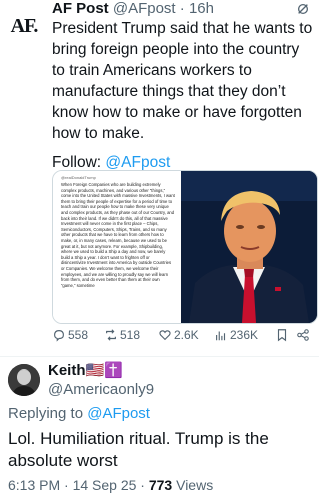 The image size is (320, 500). What do you see at coordinates (46, 413) in the screenshot?
I see `replying-label: Replying to` at bounding box center [46, 413].